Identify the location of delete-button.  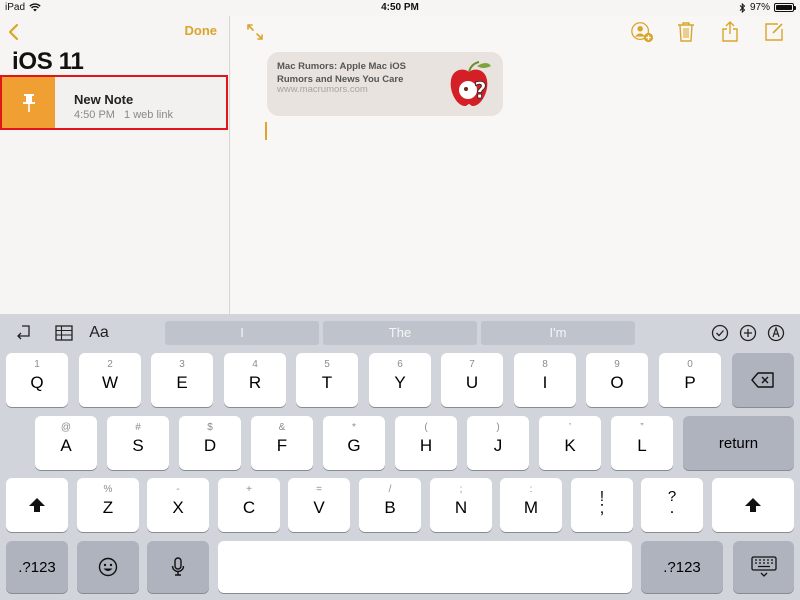
(686, 32).